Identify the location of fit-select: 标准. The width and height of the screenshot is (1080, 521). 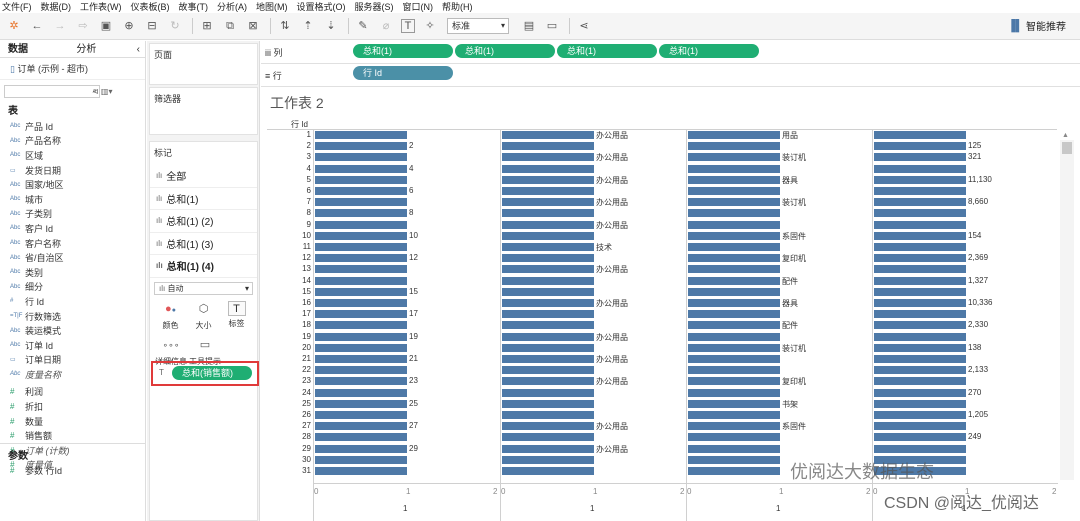
(478, 26).